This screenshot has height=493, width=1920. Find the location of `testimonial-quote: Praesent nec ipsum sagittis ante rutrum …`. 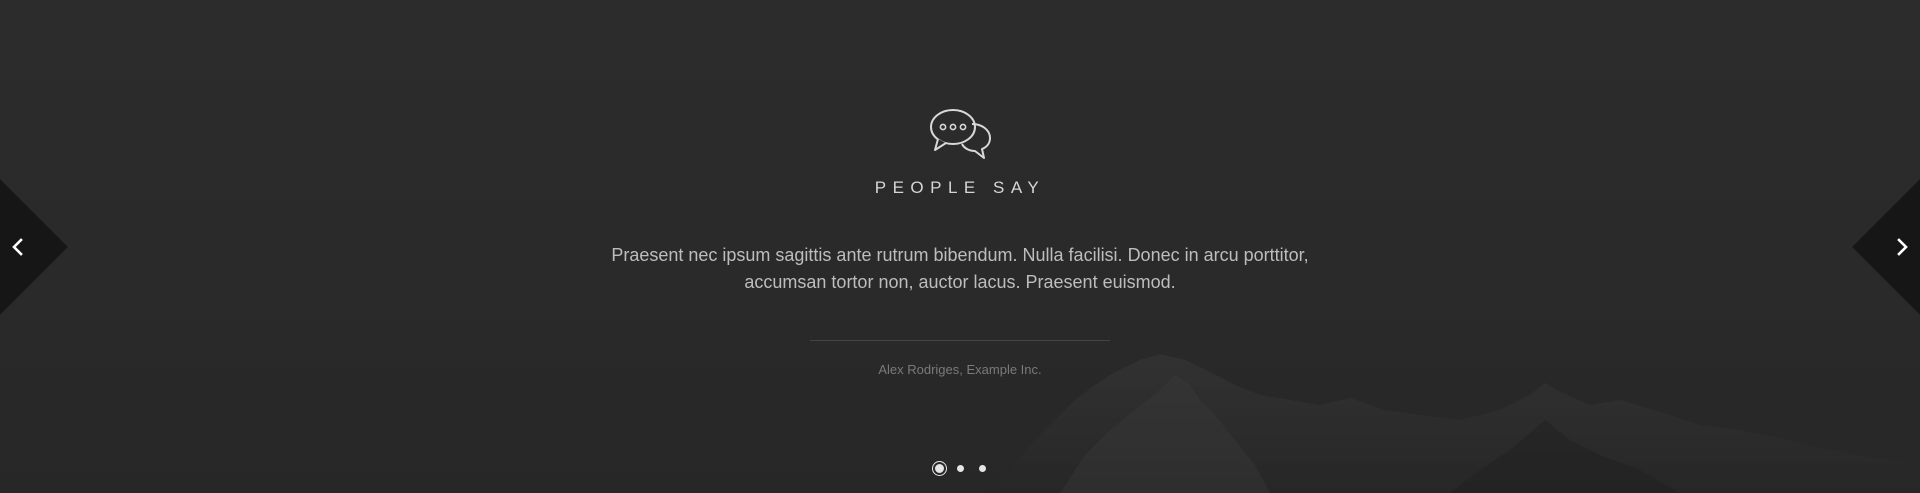

testimonial-quote: Praesent nec ipsum sagittis ante rutrum … is located at coordinates (960, 268).